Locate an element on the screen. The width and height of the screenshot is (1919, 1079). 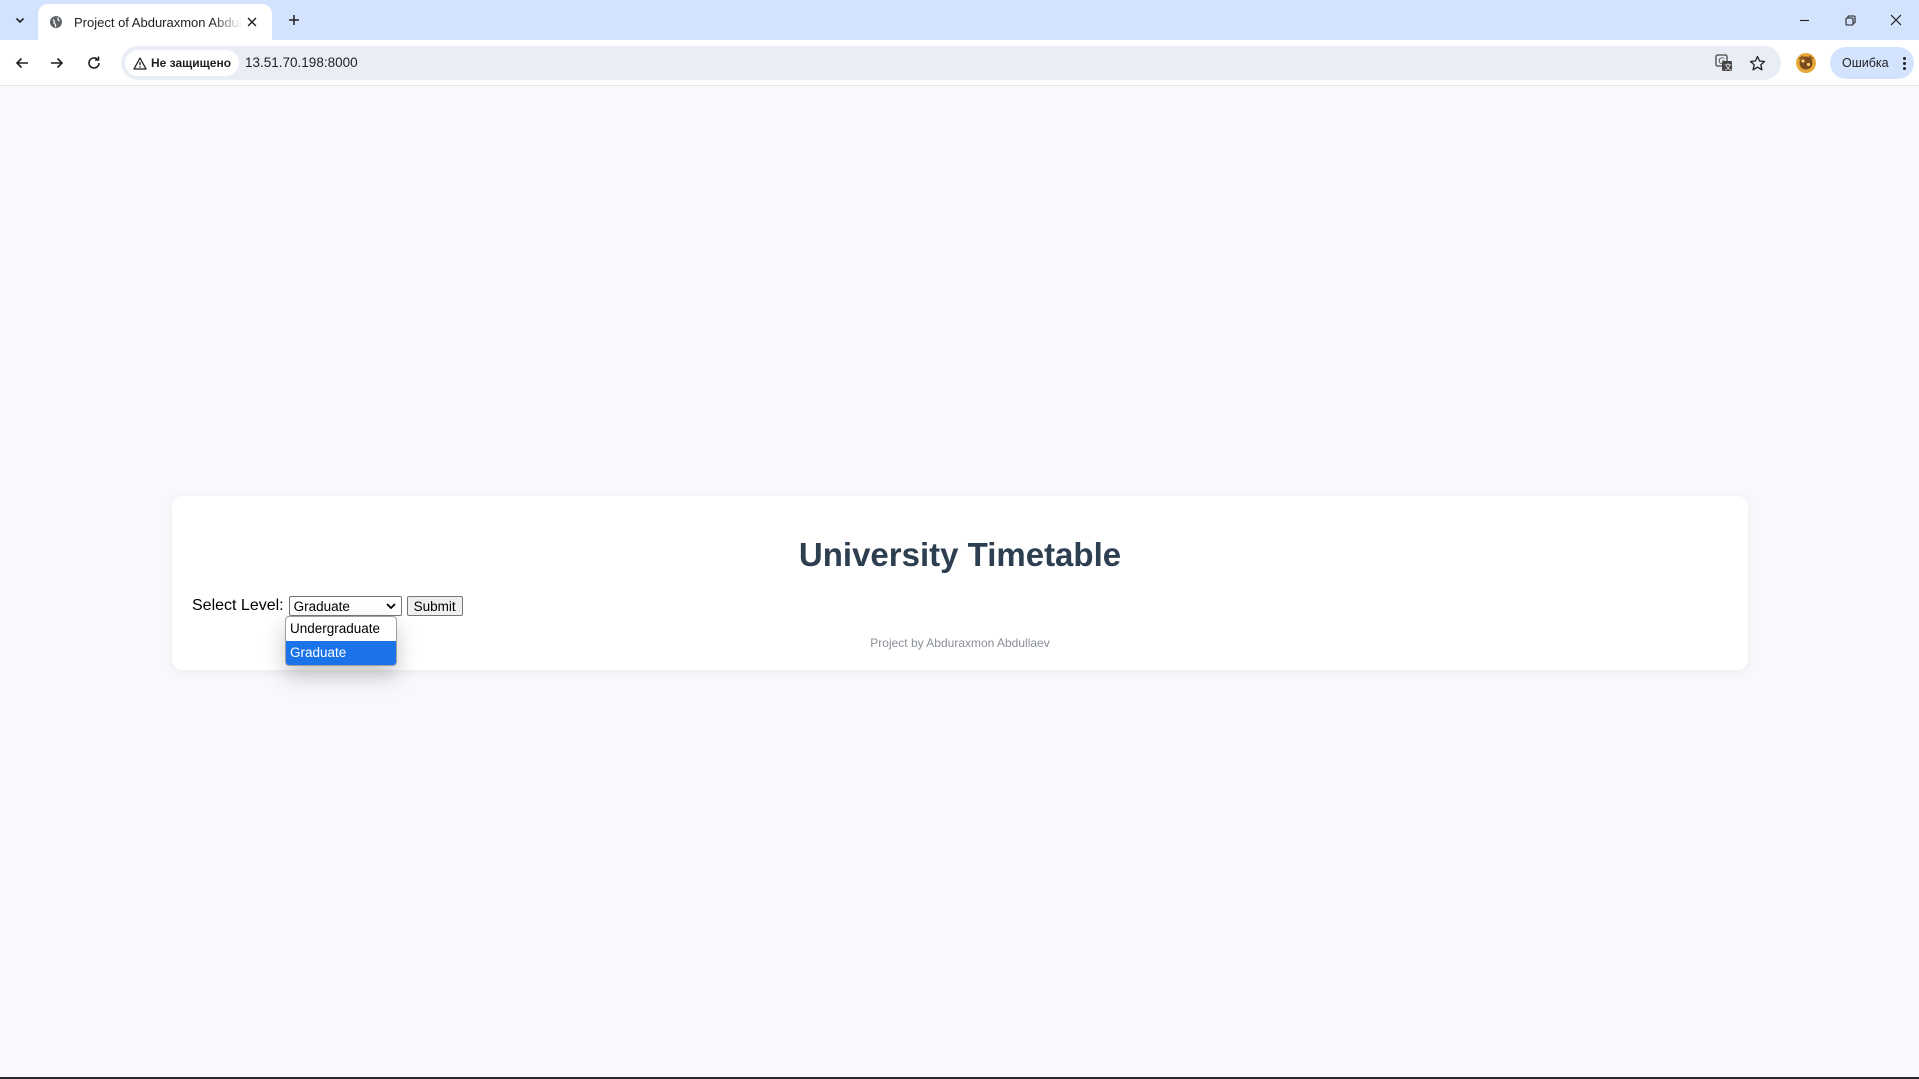
plus-icon is located at coordinates (294, 20).